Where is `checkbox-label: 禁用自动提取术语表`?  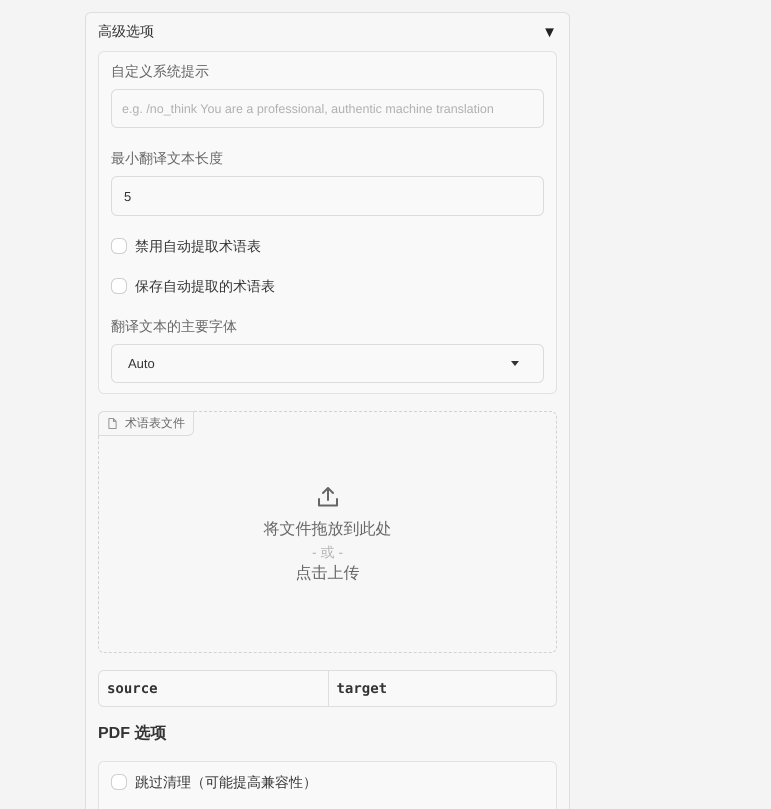 checkbox-label: 禁用自动提取术语表 is located at coordinates (198, 246).